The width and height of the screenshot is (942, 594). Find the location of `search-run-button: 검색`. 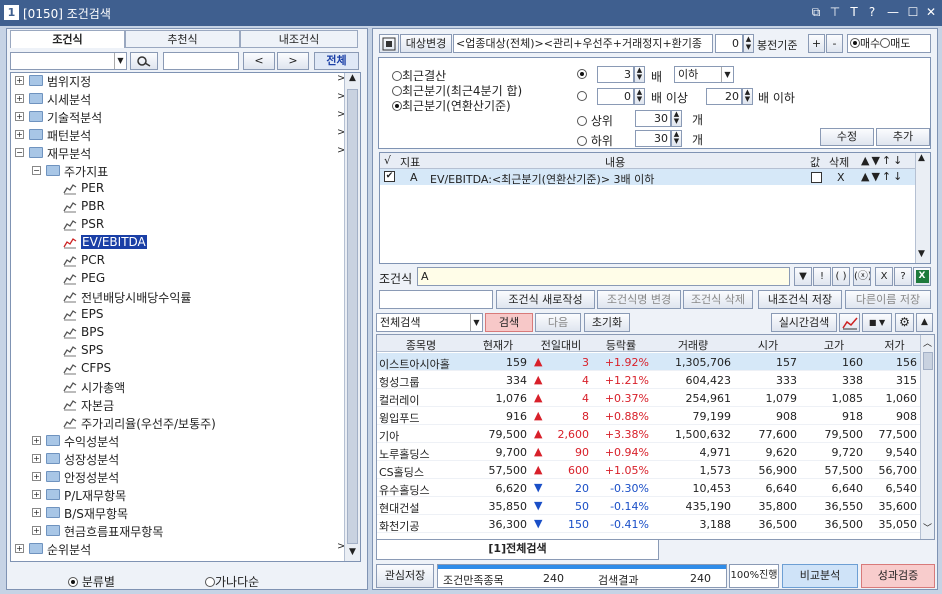

search-run-button: 검색 is located at coordinates (509, 322).